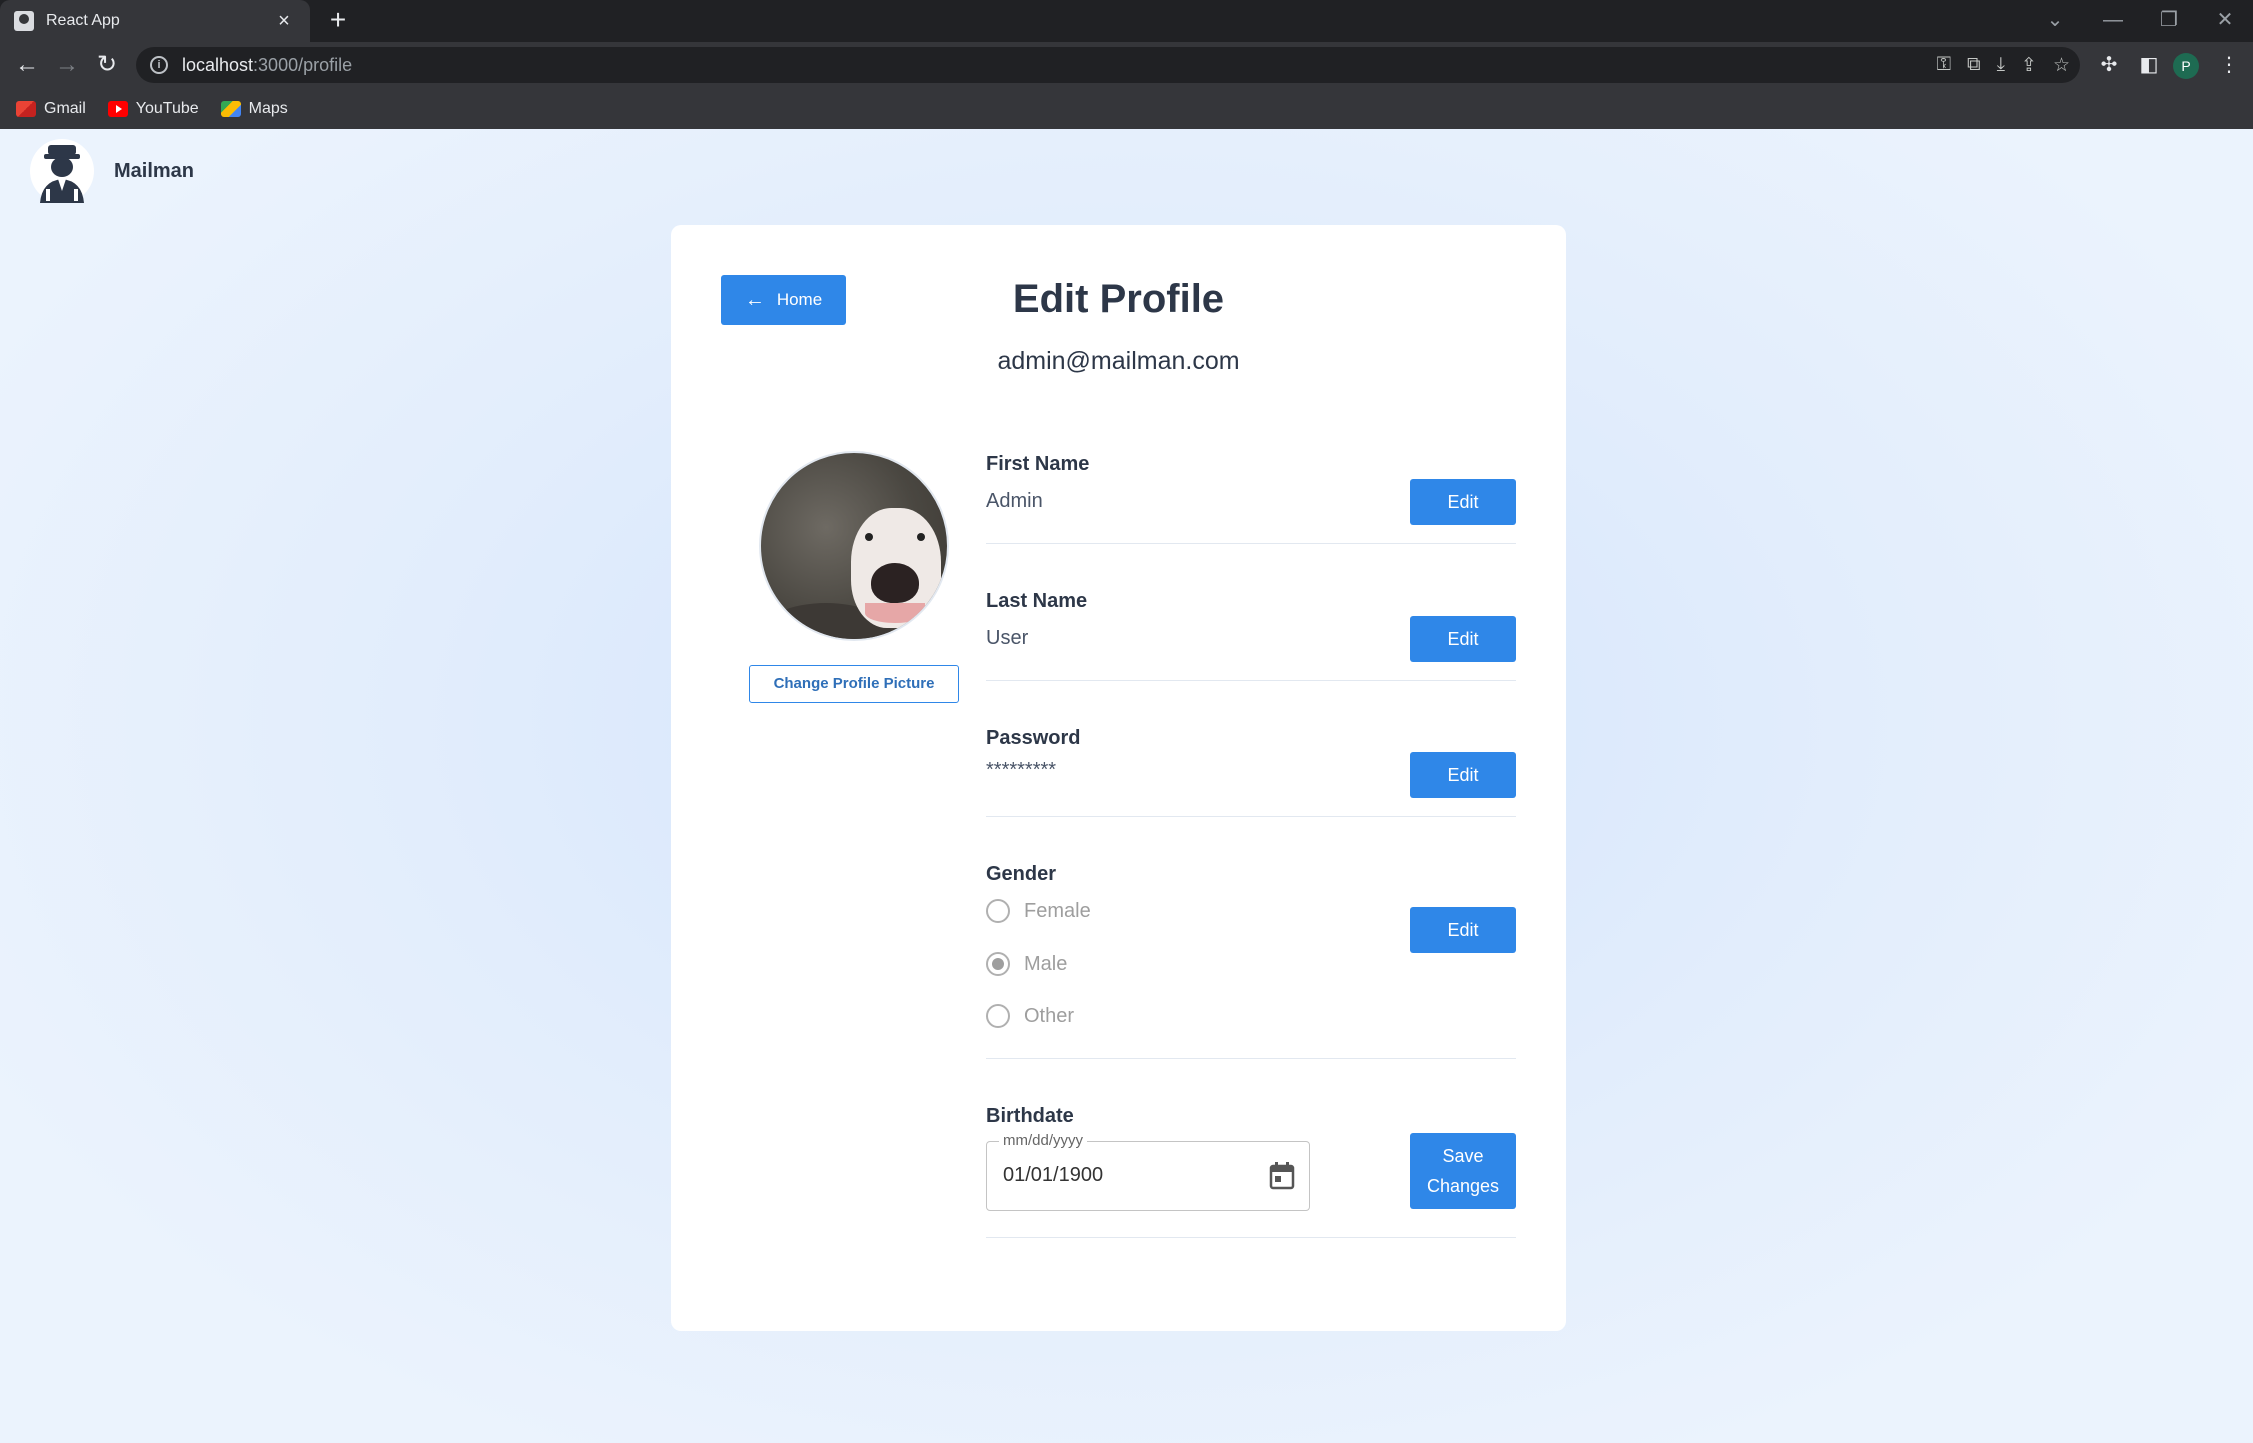 This screenshot has width=2253, height=1443. Describe the element at coordinates (65, 108) in the screenshot. I see `bookmark-label: Gmail` at that location.